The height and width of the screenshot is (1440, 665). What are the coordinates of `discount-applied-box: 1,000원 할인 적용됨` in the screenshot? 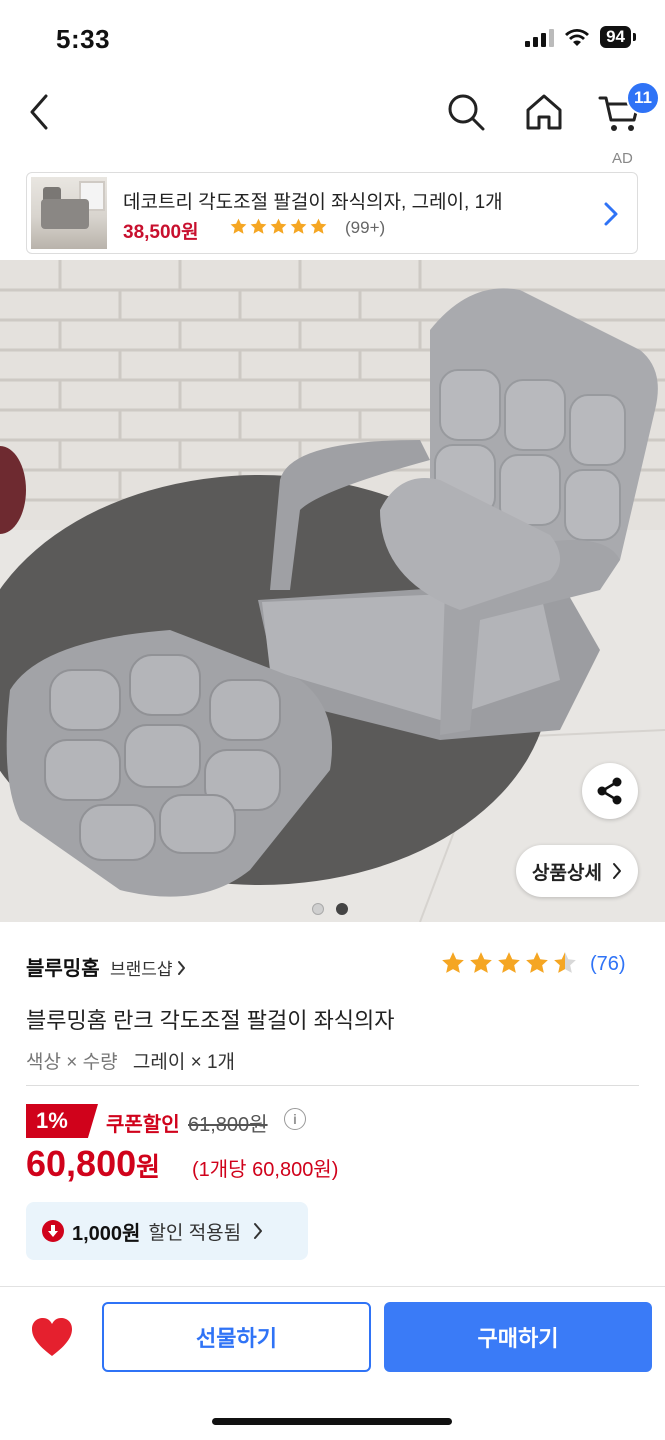 It's located at (167, 1231).